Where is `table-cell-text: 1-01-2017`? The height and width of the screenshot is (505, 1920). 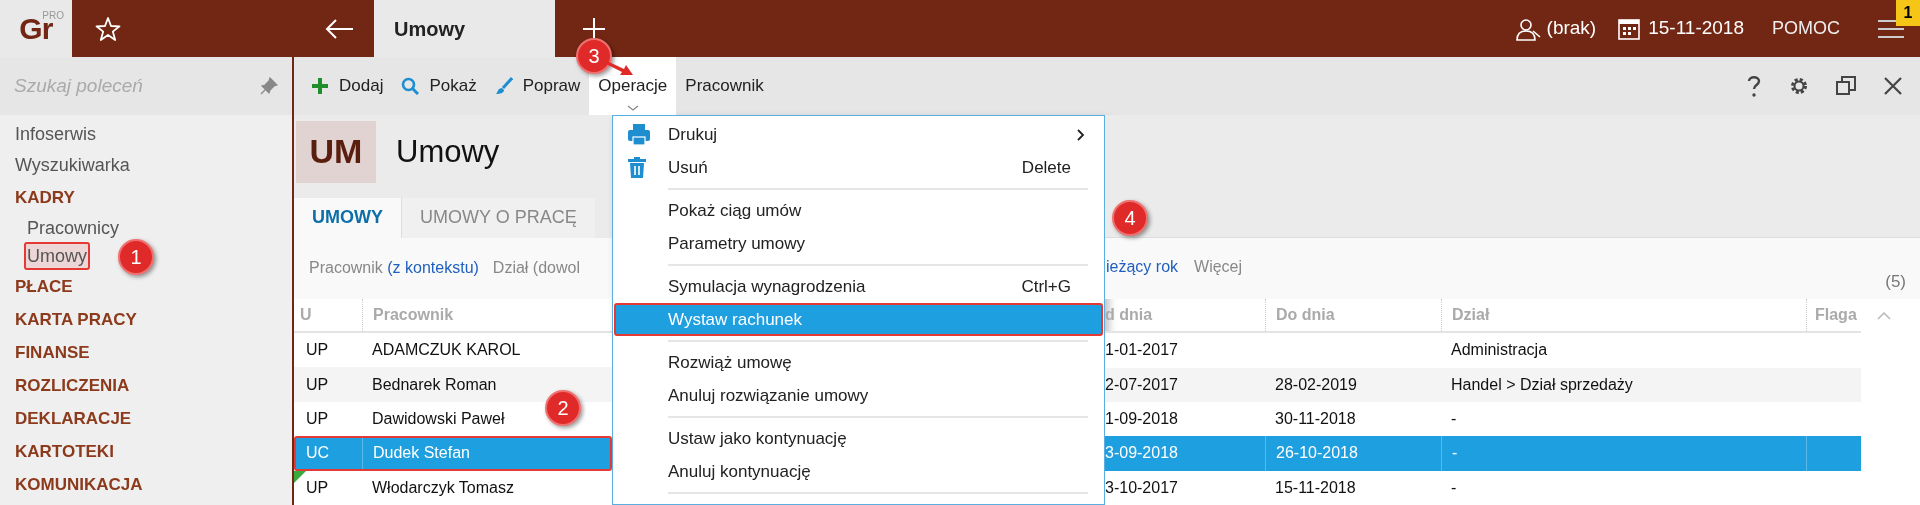
table-cell-text: 1-01-2017 is located at coordinates (1142, 350).